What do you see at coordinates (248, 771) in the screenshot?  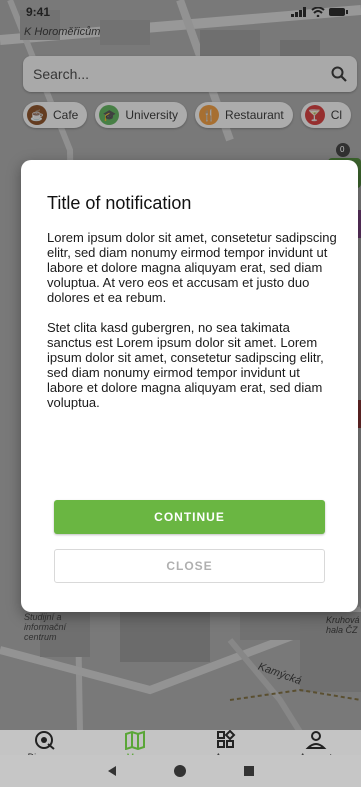 I see `recents-icon` at bounding box center [248, 771].